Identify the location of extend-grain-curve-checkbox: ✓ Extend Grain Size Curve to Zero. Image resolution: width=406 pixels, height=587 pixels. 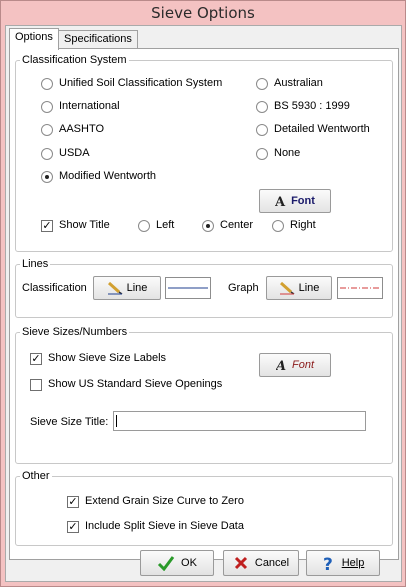
(155, 501).